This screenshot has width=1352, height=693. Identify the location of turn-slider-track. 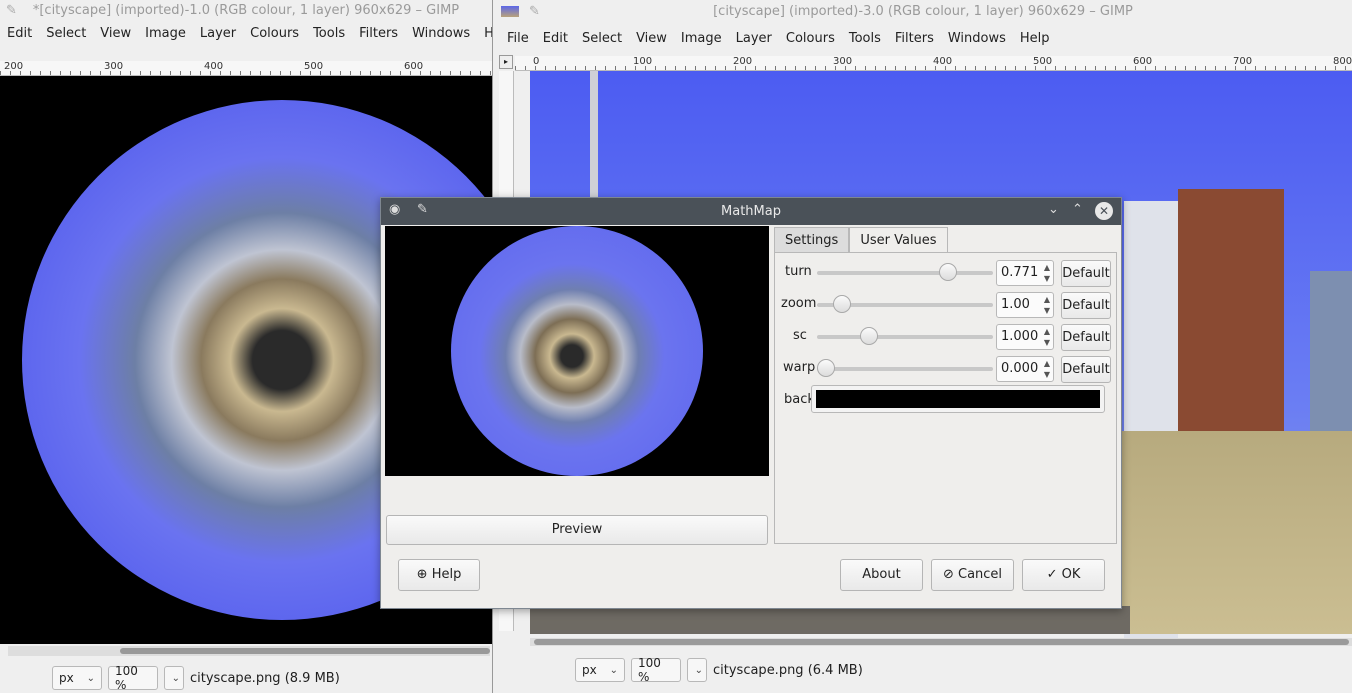
(905, 273).